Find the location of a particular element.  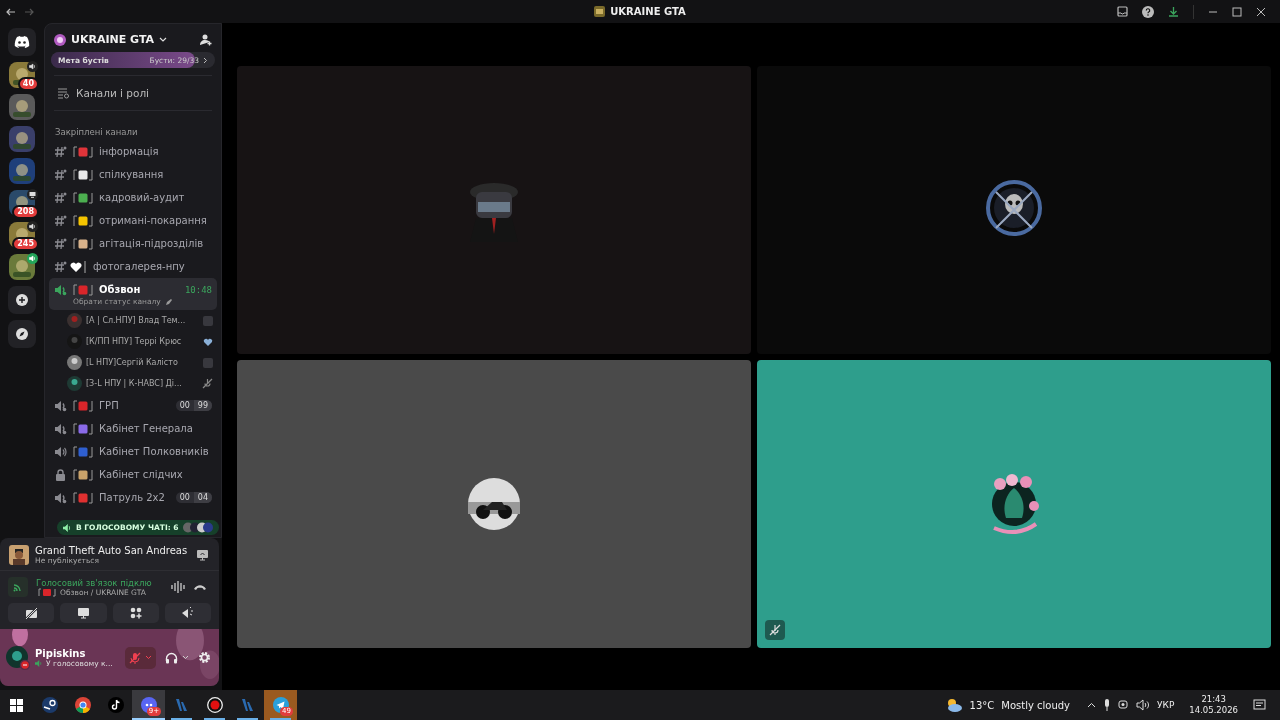

server-name: UKRAINE GTA is located at coordinates (113, 39).